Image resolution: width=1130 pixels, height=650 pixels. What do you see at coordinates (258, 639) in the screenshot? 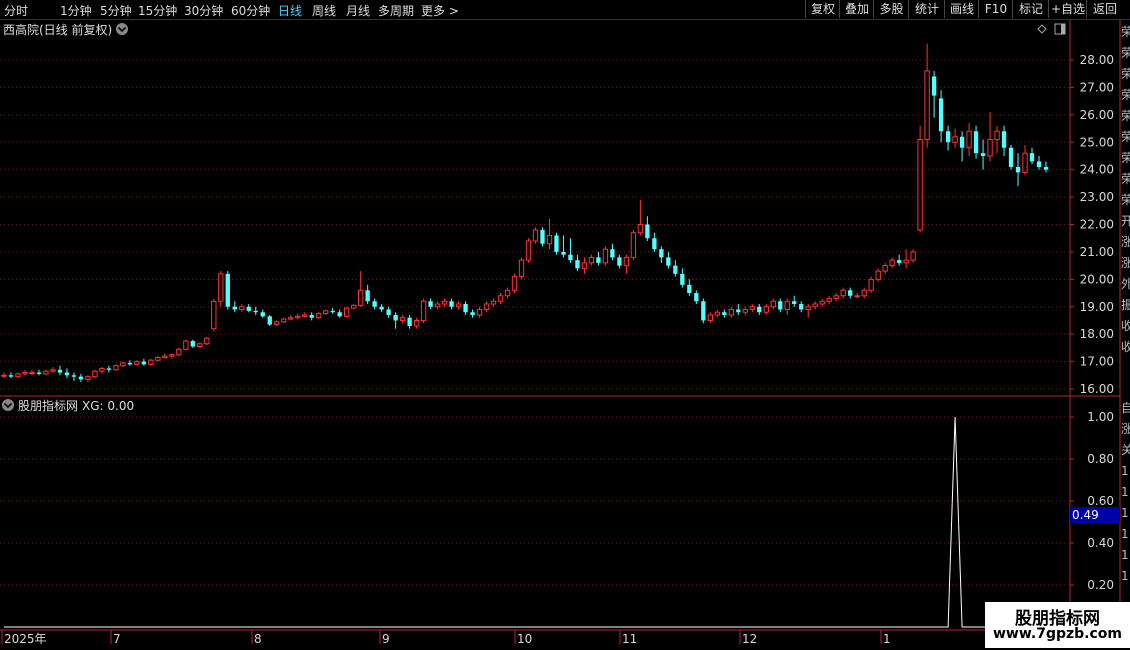
I see `date-label: 8` at bounding box center [258, 639].